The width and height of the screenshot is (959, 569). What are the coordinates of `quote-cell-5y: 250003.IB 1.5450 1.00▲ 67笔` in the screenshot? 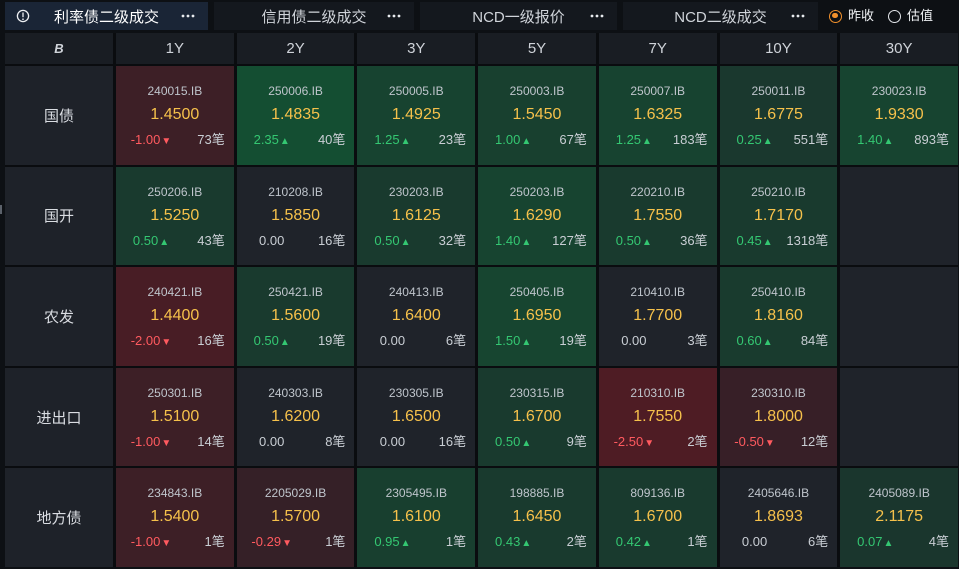 It's located at (537, 115).